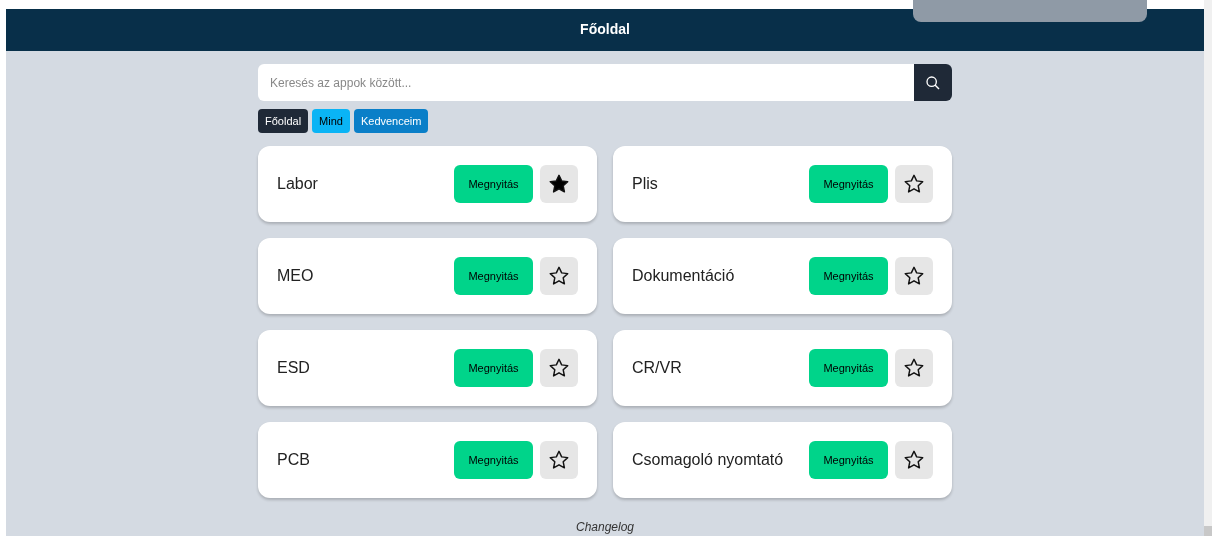 The image size is (1212, 536). Describe the element at coordinates (296, 276) in the screenshot. I see `app-name: MEO` at that location.